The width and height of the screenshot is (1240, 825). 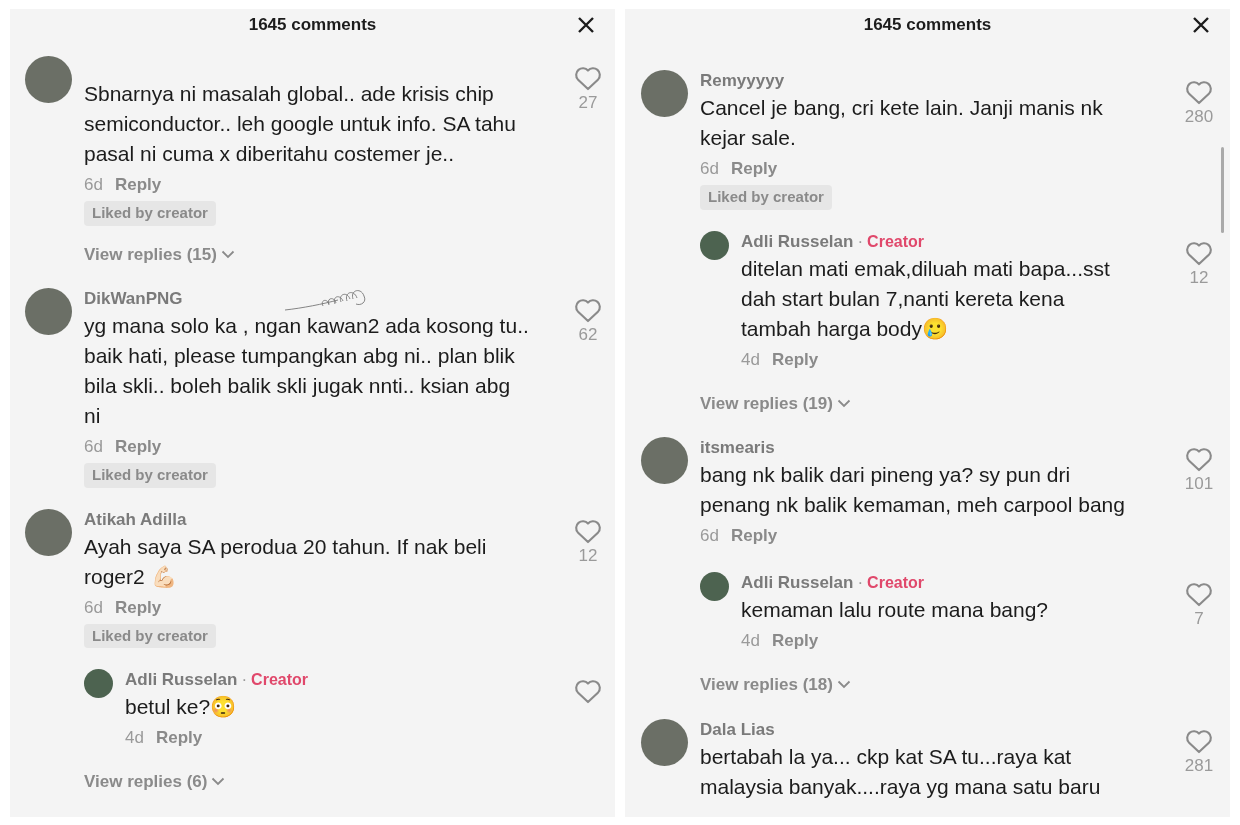 What do you see at coordinates (307, 371) in the screenshot?
I see `comment-text: yg mana solo ka , ngan kawan2 ada kosong tu.. baik hati, please tumpangkan abg ni.. plan blik bila skli.. boleh balik skli jugak nnti.. ksian abg ni` at bounding box center [307, 371].